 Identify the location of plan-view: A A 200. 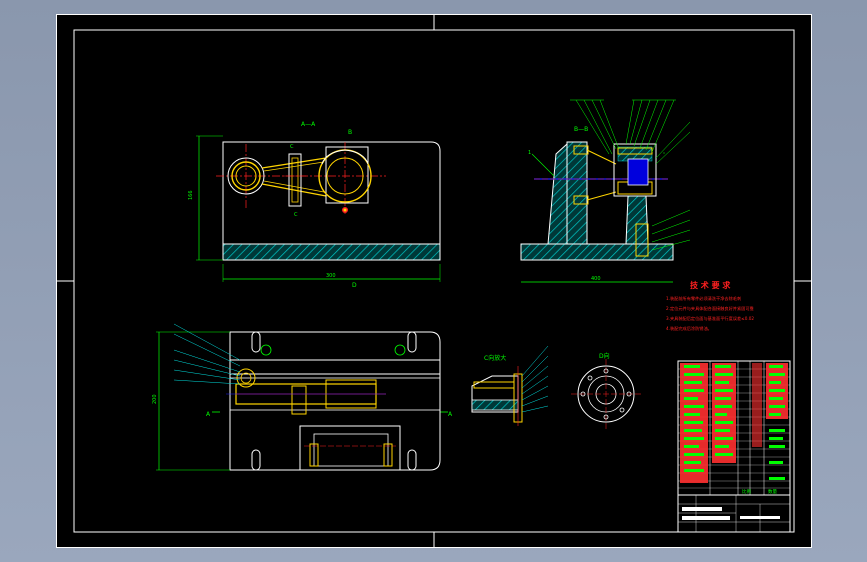
(302, 397).